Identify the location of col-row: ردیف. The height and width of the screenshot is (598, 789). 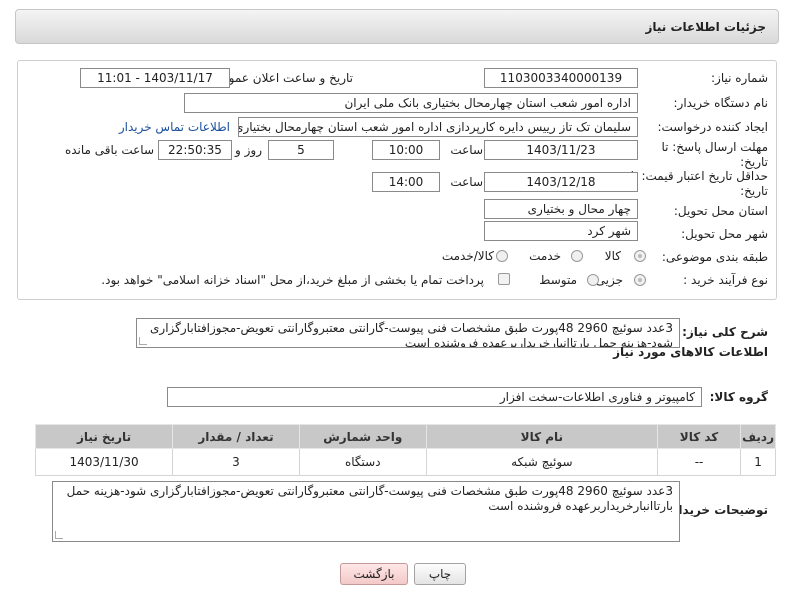
(758, 436).